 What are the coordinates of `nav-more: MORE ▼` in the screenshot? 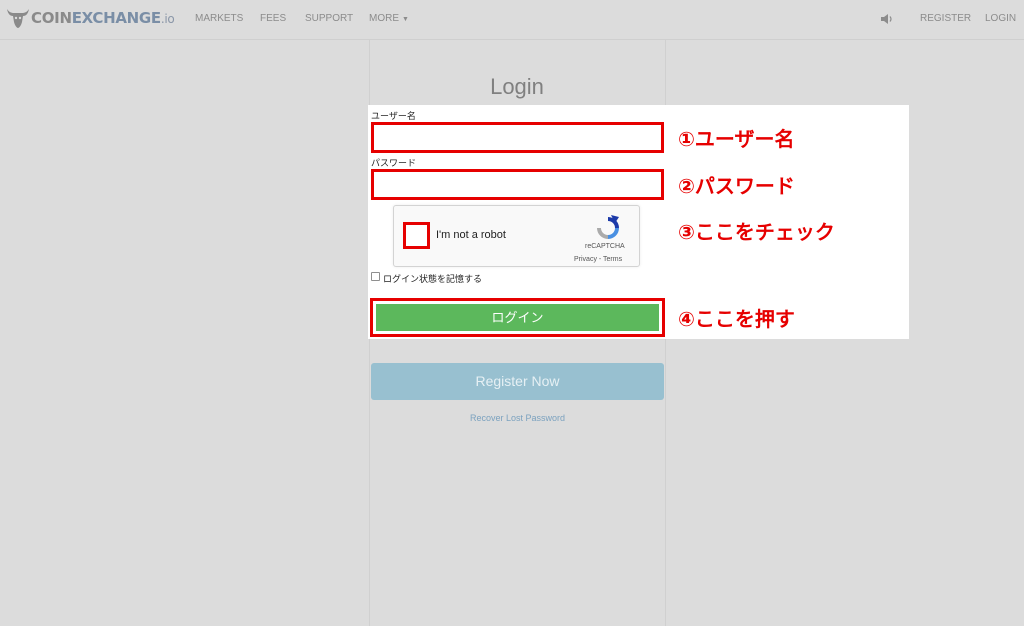 It's located at (389, 18).